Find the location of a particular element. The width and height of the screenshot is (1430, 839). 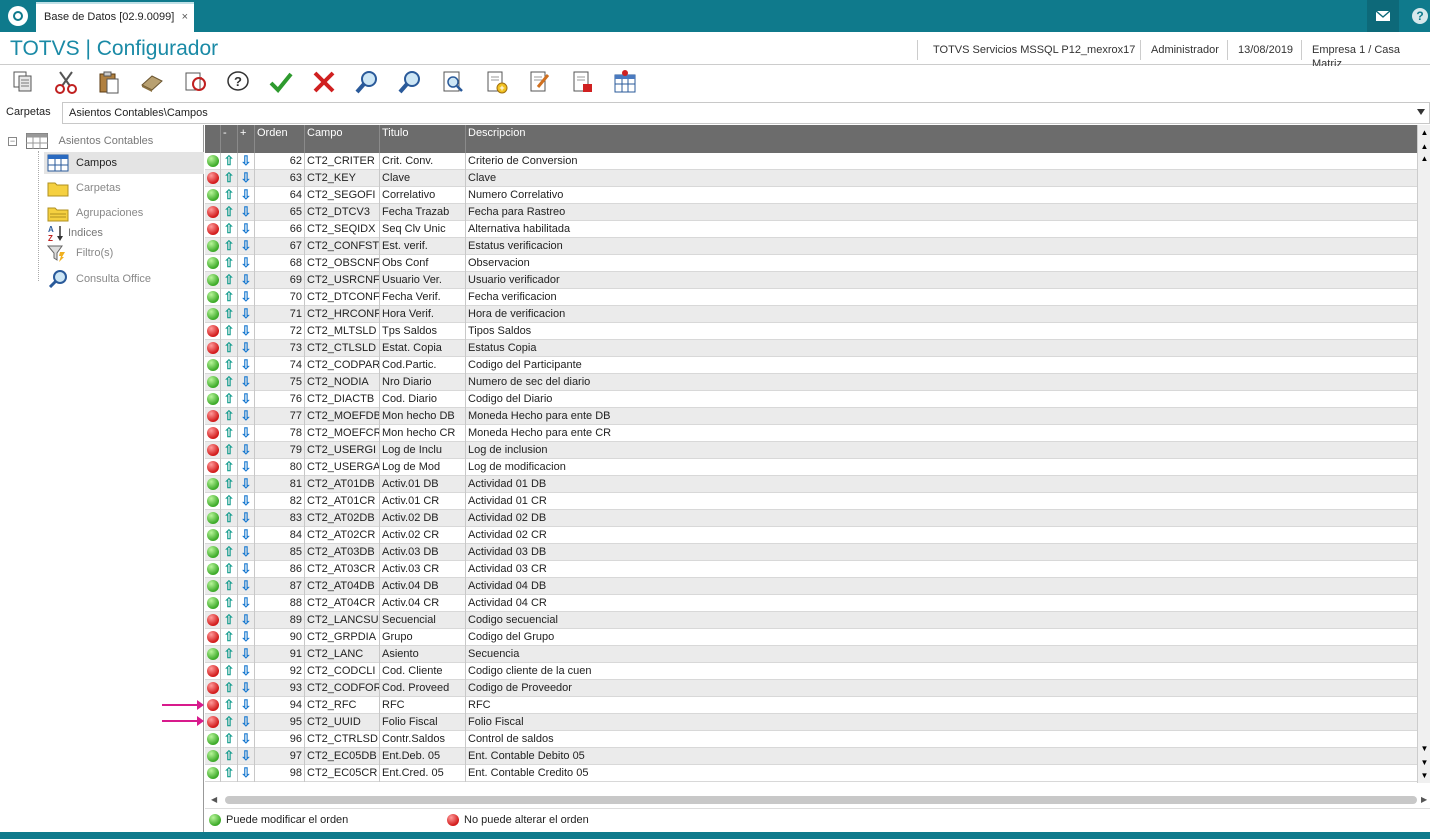

col-descripcion-header: Descripcion is located at coordinates (941, 139).